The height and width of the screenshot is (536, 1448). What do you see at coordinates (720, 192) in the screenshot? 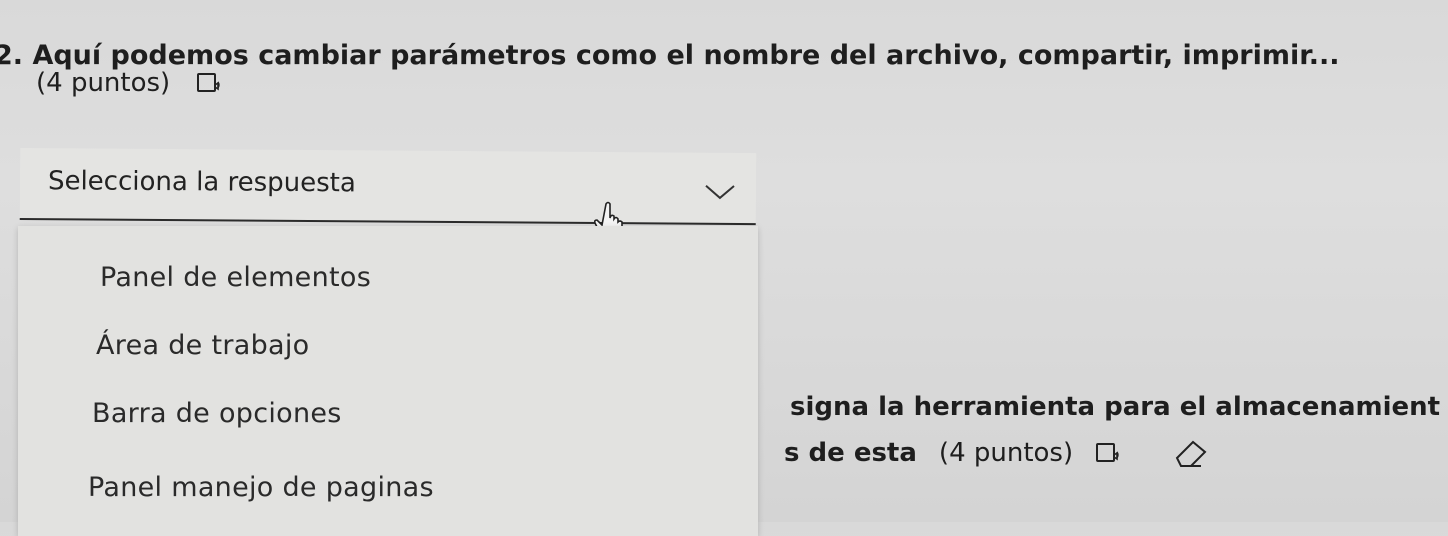
I see `chevron-down-icon` at bounding box center [720, 192].